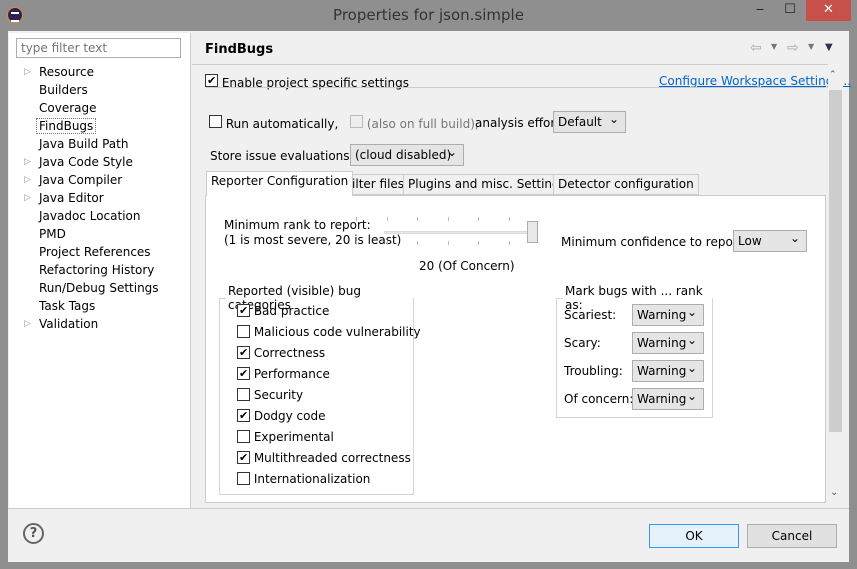  What do you see at coordinates (428, 508) in the screenshot?
I see `footer-divider` at bounding box center [428, 508].